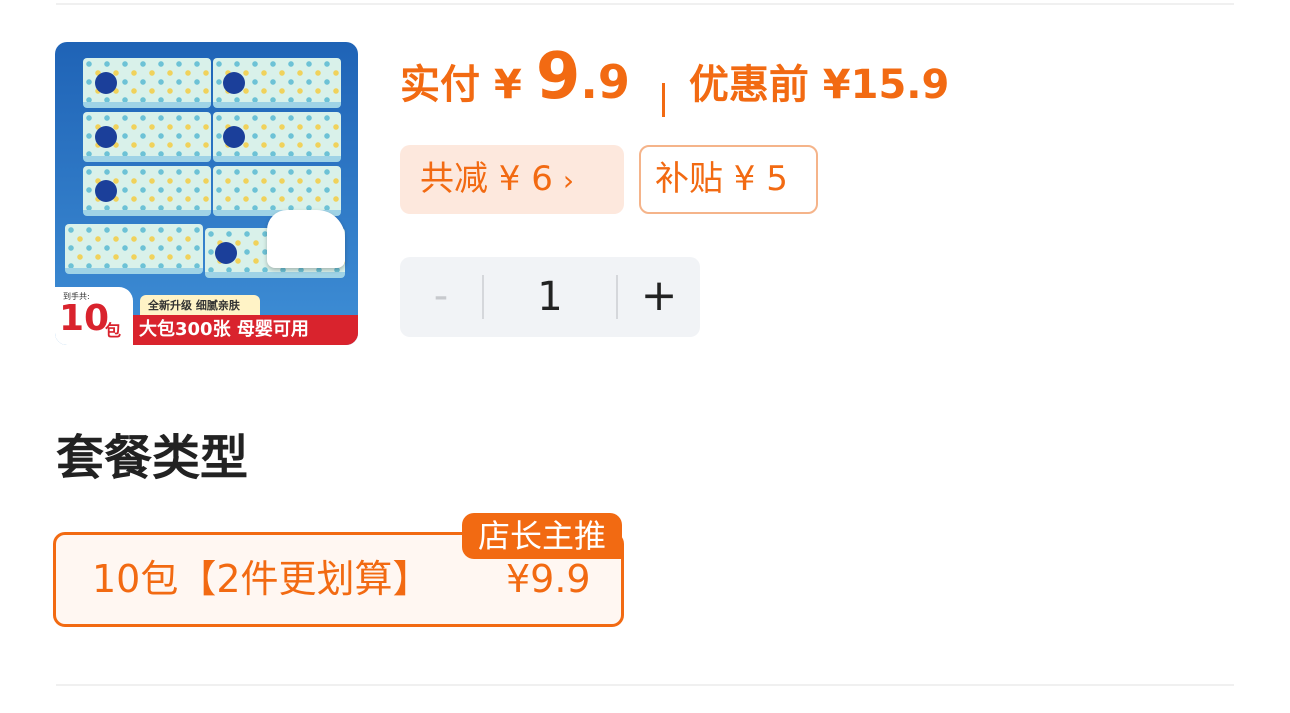  Describe the element at coordinates (542, 536) in the screenshot. I see `recommended-badge: 店长主推` at that location.